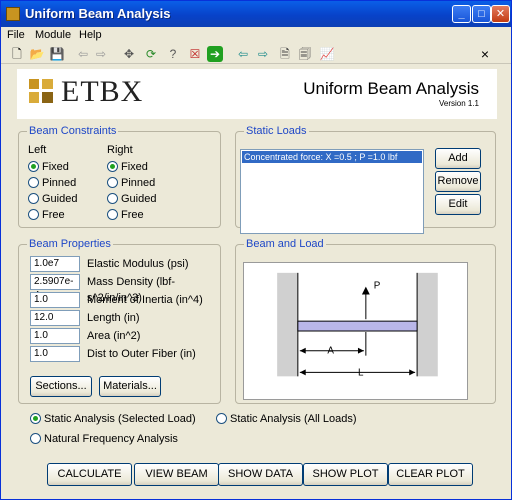 The width and height of the screenshot is (512, 500). I want to click on right-guided-radio: Guided, so click(131, 199).